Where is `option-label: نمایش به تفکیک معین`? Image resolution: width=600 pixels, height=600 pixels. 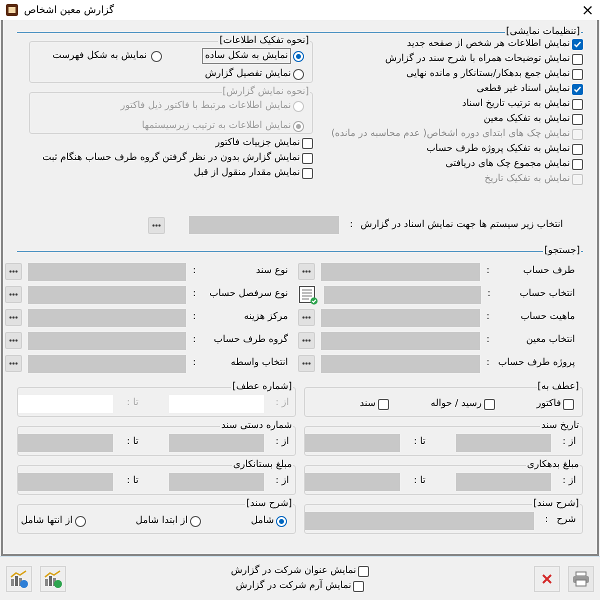
option-label: نمایش به تفکیک معین is located at coordinates (527, 119).